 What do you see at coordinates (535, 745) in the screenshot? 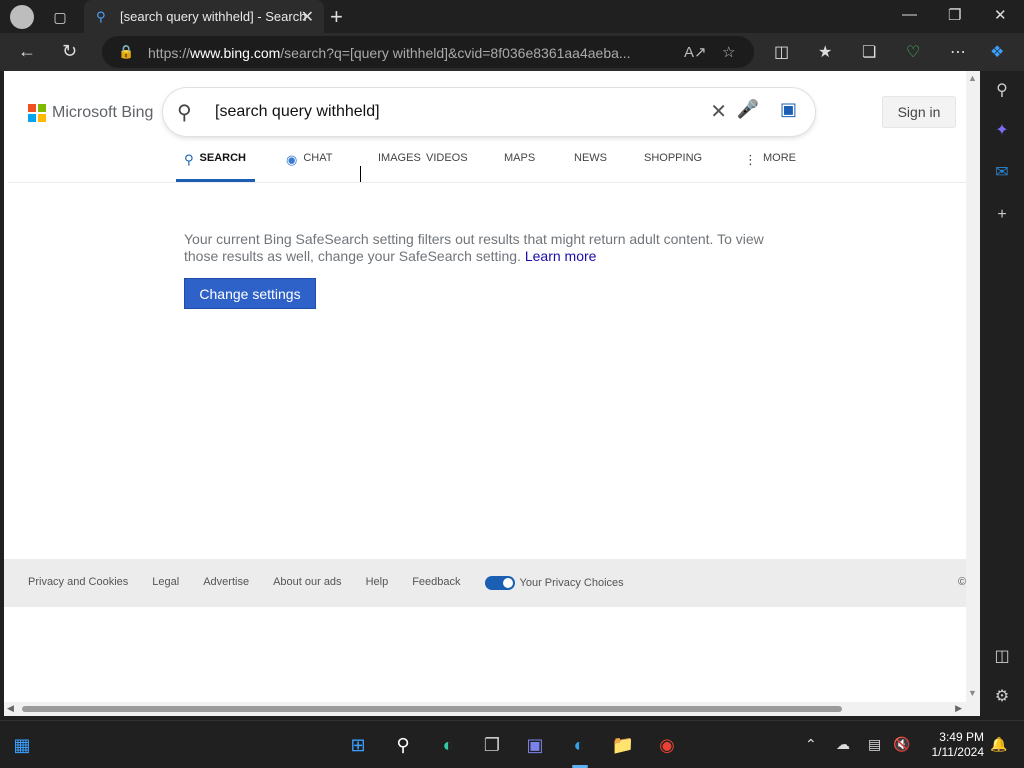
I see `teams-icon: ▣` at bounding box center [535, 745].